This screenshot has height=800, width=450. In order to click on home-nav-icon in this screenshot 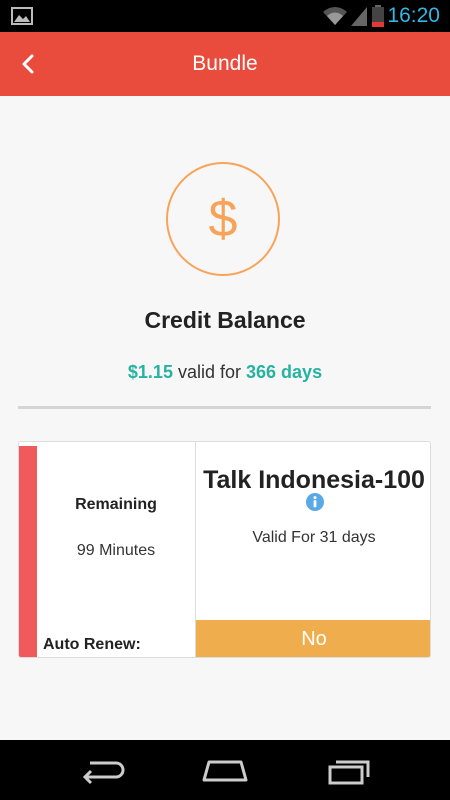, I will do `click(225, 770)`.